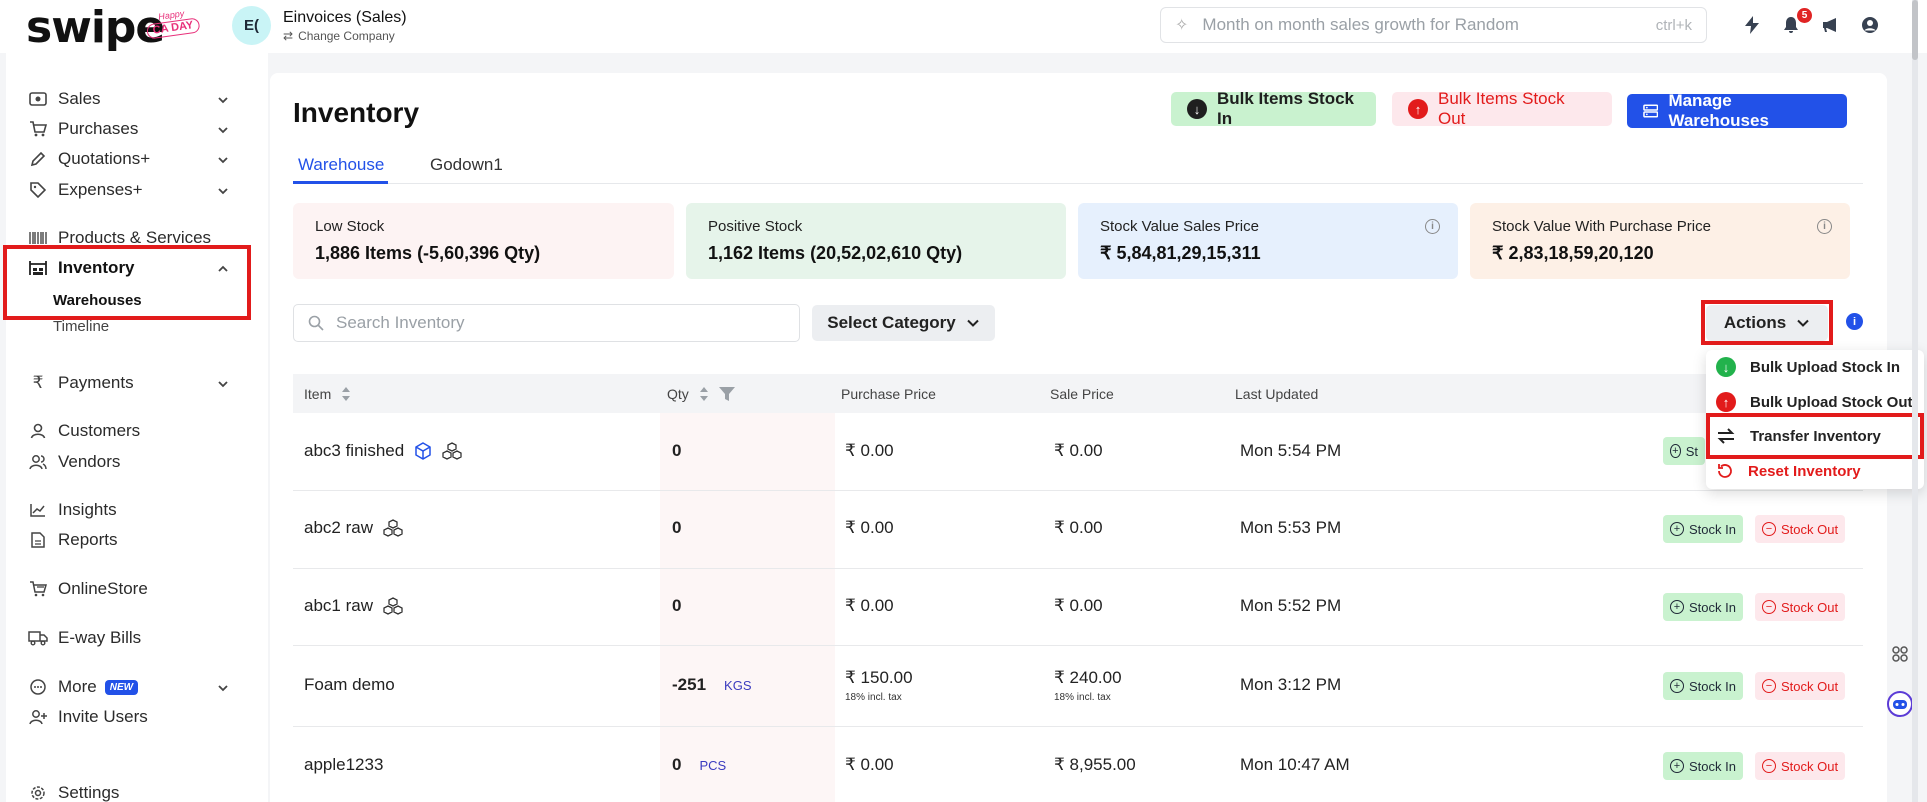 This screenshot has width=1927, height=802. I want to click on manage-warehouses-button: Manage Warehouses, so click(1737, 110).